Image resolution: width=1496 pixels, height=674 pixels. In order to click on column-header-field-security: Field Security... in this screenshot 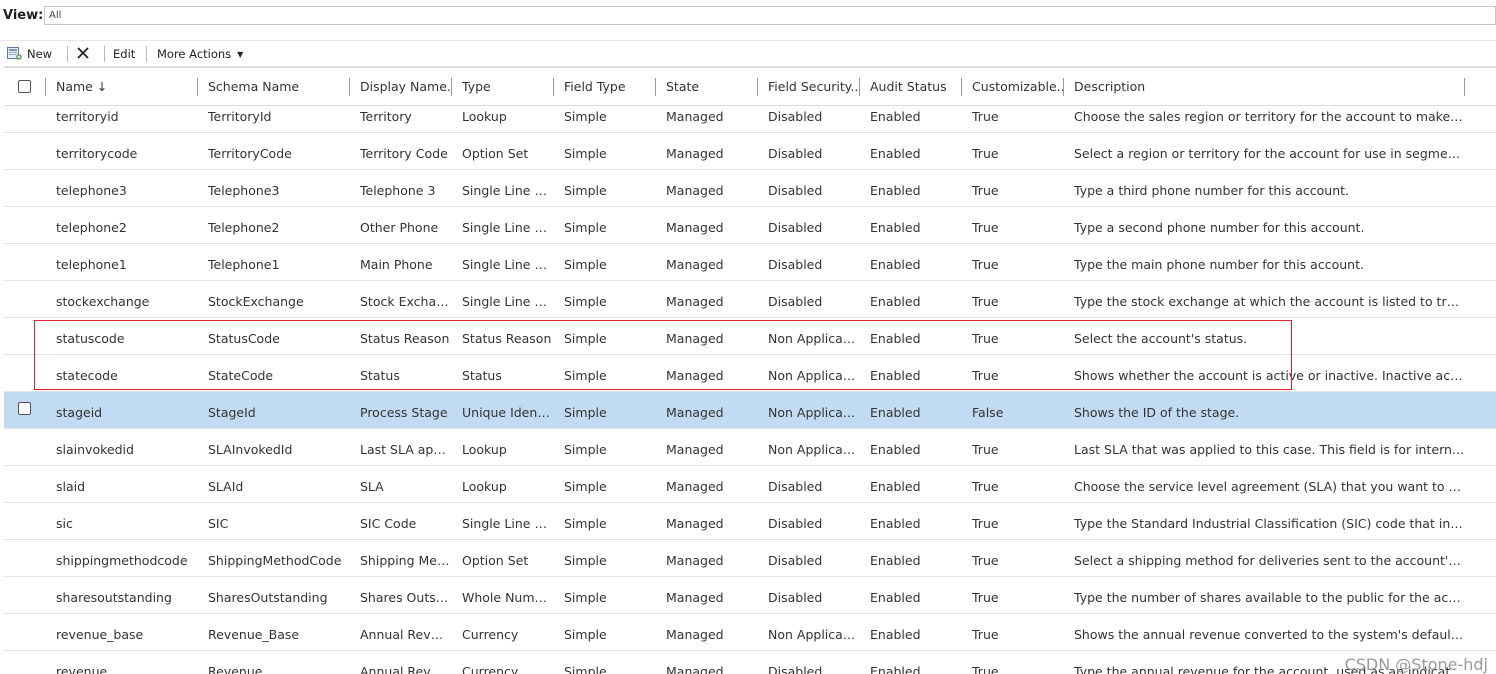, I will do `click(814, 87)`.